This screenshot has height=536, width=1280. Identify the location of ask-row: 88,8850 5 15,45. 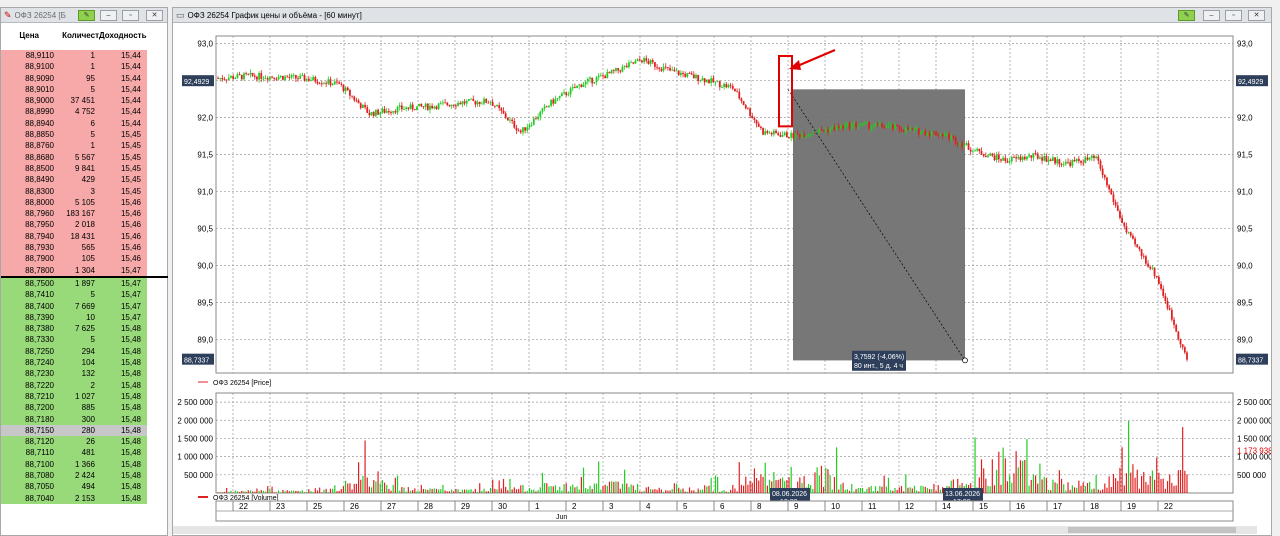
(74, 135).